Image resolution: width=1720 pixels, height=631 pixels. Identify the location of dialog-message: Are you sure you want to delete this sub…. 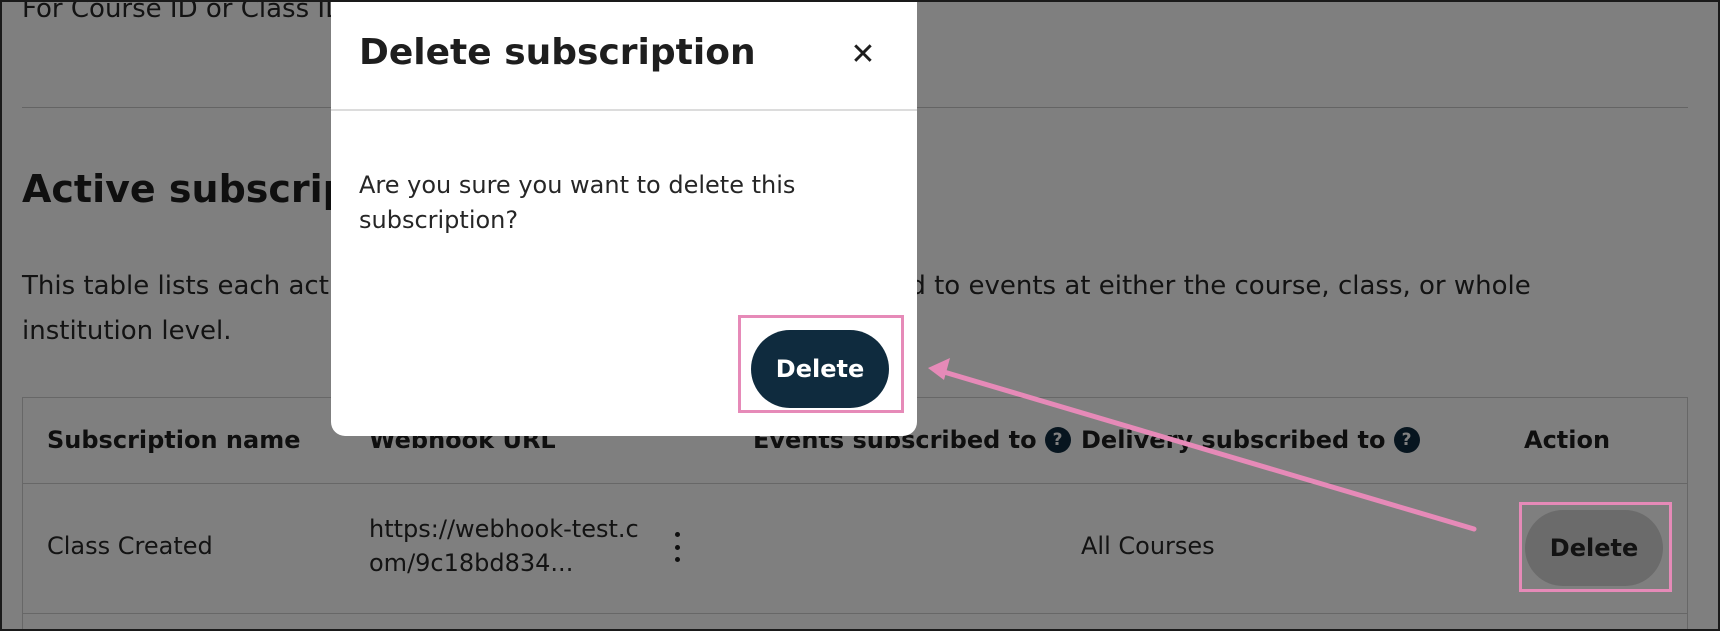
(577, 202).